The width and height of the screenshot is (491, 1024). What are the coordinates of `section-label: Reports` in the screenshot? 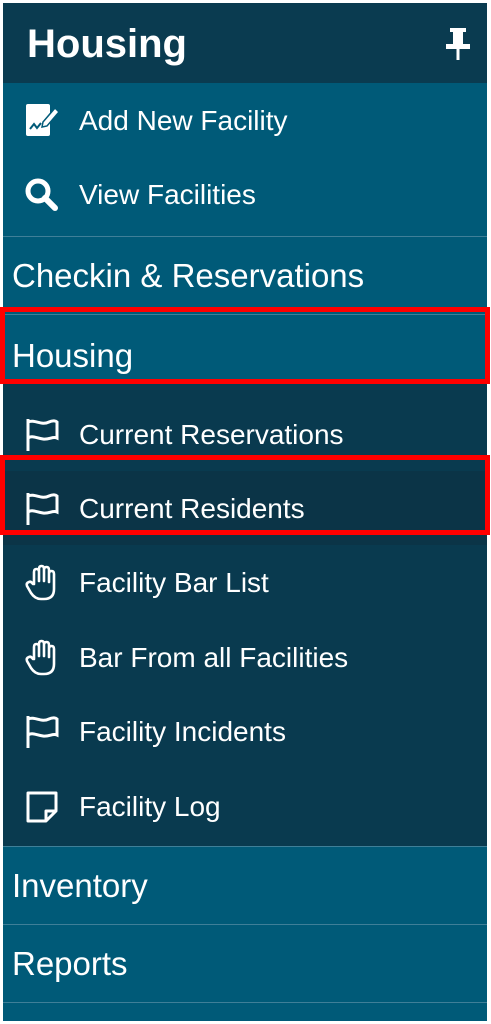 It's located at (70, 963).